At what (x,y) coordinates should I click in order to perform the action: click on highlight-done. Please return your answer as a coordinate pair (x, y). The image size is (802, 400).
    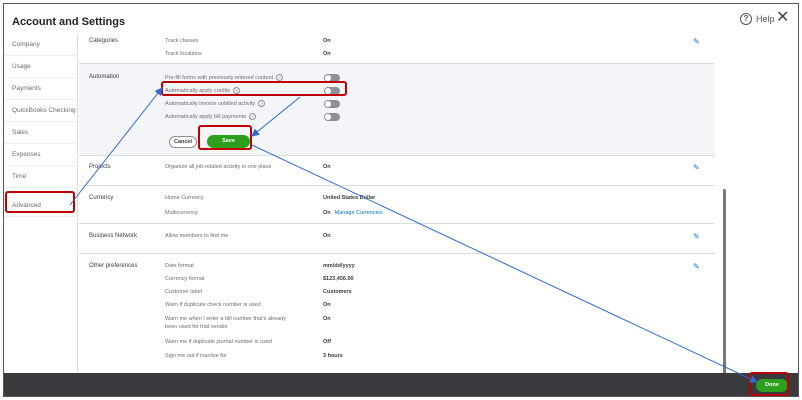
    Looking at the image, I should click on (769, 384).